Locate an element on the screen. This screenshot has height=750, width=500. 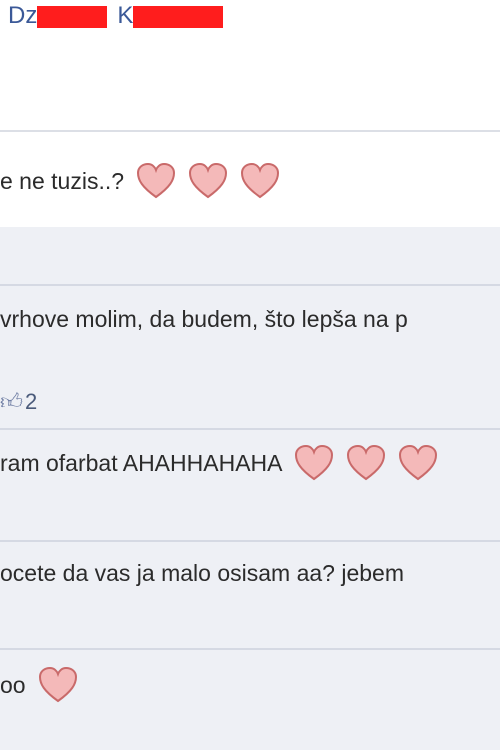
comment-text-row: ram ofarbat AHAHHAHAHA is located at coordinates (219, 463).